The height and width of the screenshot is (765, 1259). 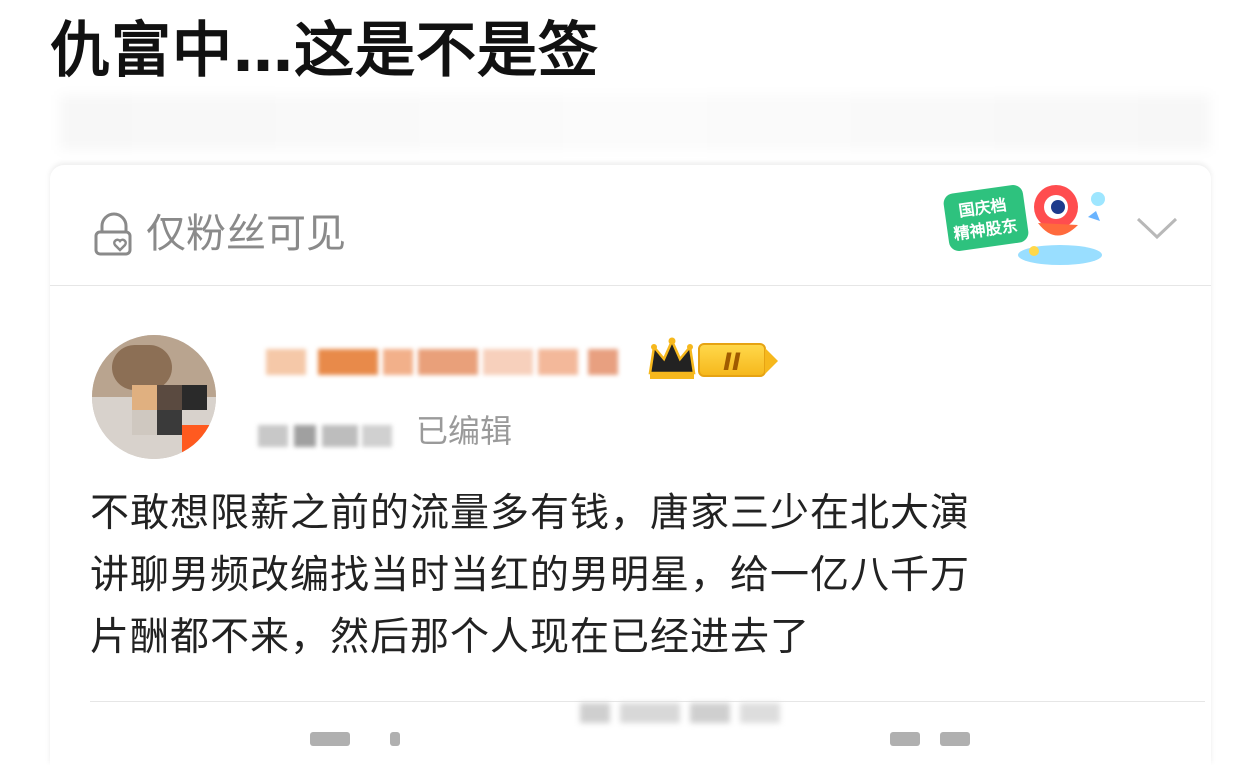 What do you see at coordinates (330, 739) in the screenshot?
I see `share-button` at bounding box center [330, 739].